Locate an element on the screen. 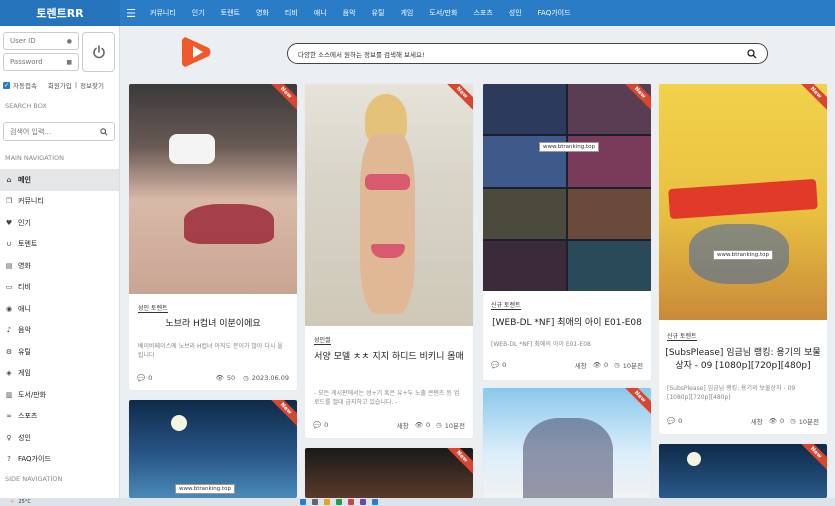 The width and height of the screenshot is (835, 506). auto-login-label: 자동접속 is located at coordinates (25, 86).